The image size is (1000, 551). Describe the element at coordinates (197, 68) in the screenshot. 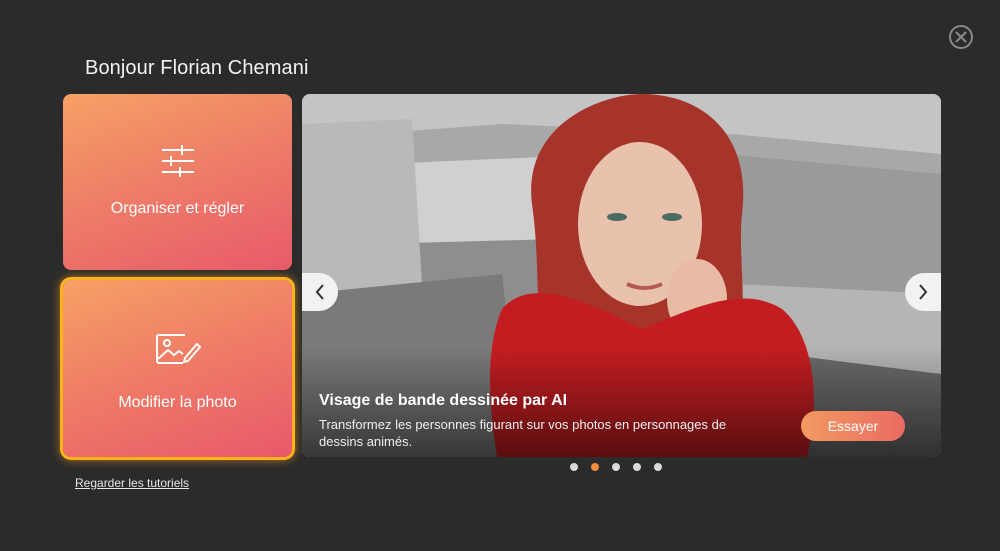

I see `greeting-title: Bonjour Florian Chemani` at that location.